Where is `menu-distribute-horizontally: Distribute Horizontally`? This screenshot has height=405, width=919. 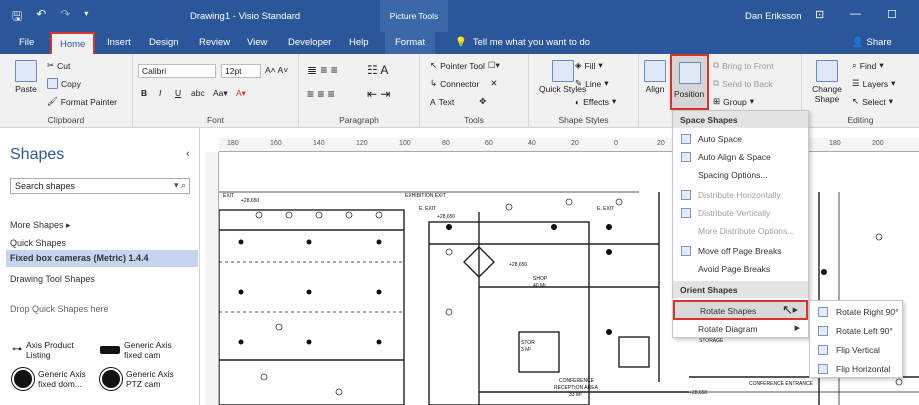 menu-distribute-horizontally: Distribute Horizontally is located at coordinates (740, 195).